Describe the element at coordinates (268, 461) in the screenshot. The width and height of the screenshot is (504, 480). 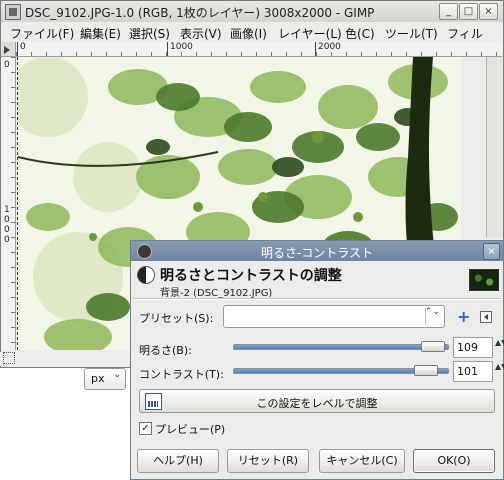
I see `reset-button: リセット(R)` at that location.